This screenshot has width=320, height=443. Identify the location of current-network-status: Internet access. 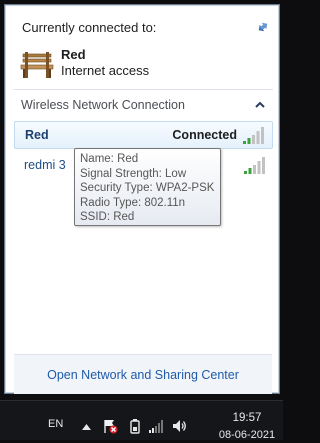
(105, 70).